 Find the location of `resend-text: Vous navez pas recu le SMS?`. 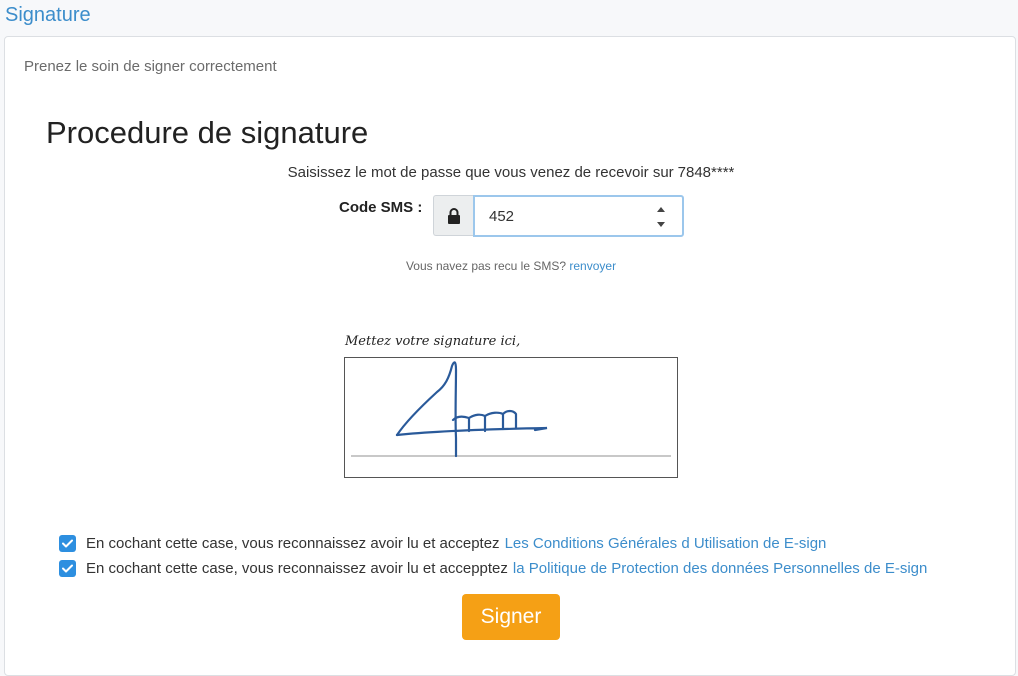

resend-text: Vous navez pas recu le SMS? is located at coordinates (486, 266).